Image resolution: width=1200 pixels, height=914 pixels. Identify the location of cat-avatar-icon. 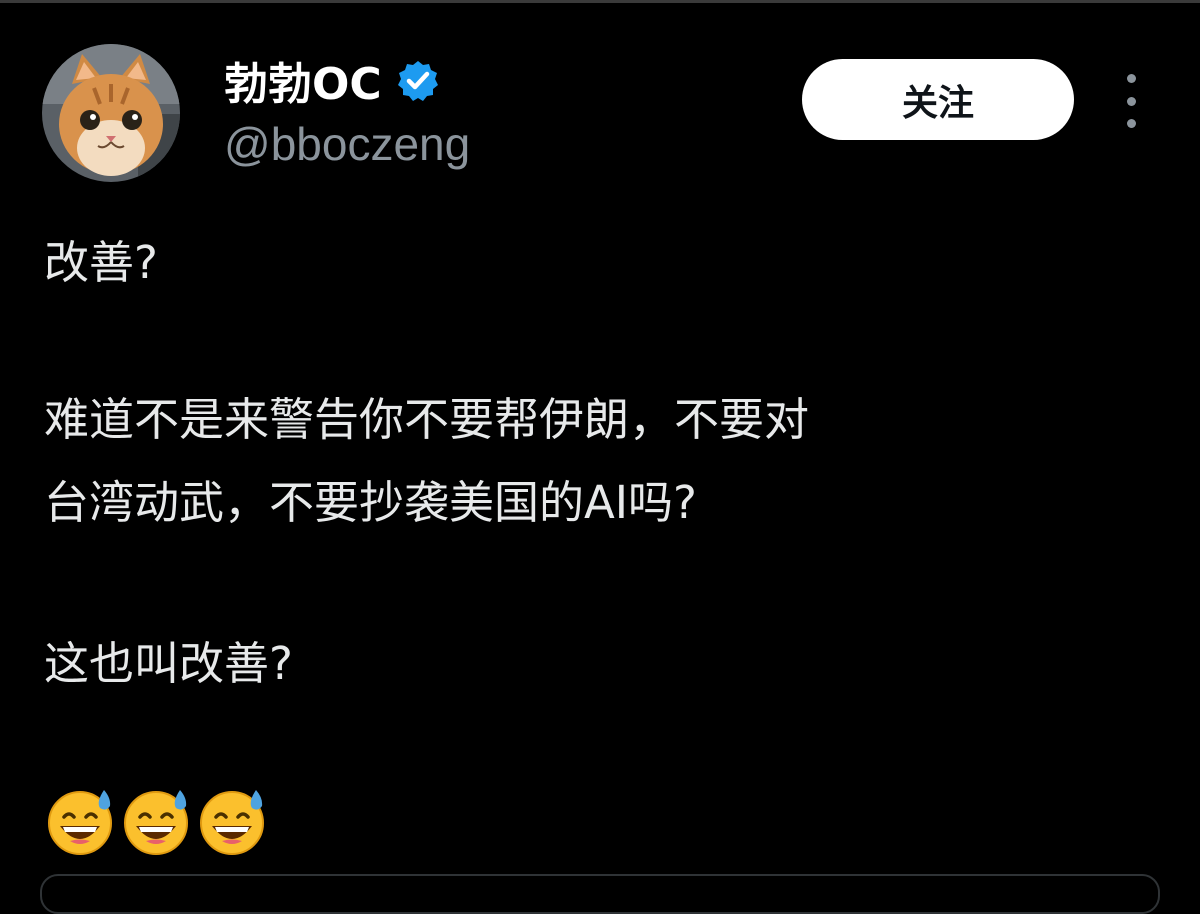
(111, 113).